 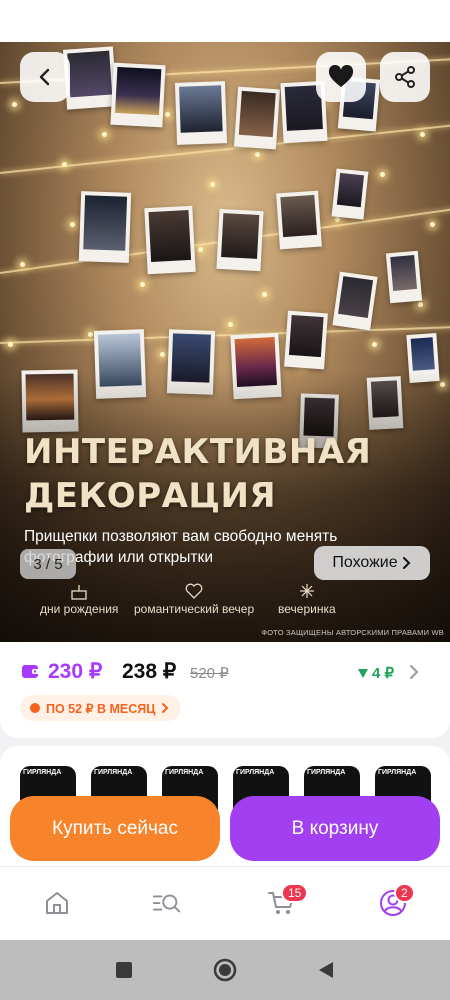 I want to click on home-icon, so click(x=57, y=903).